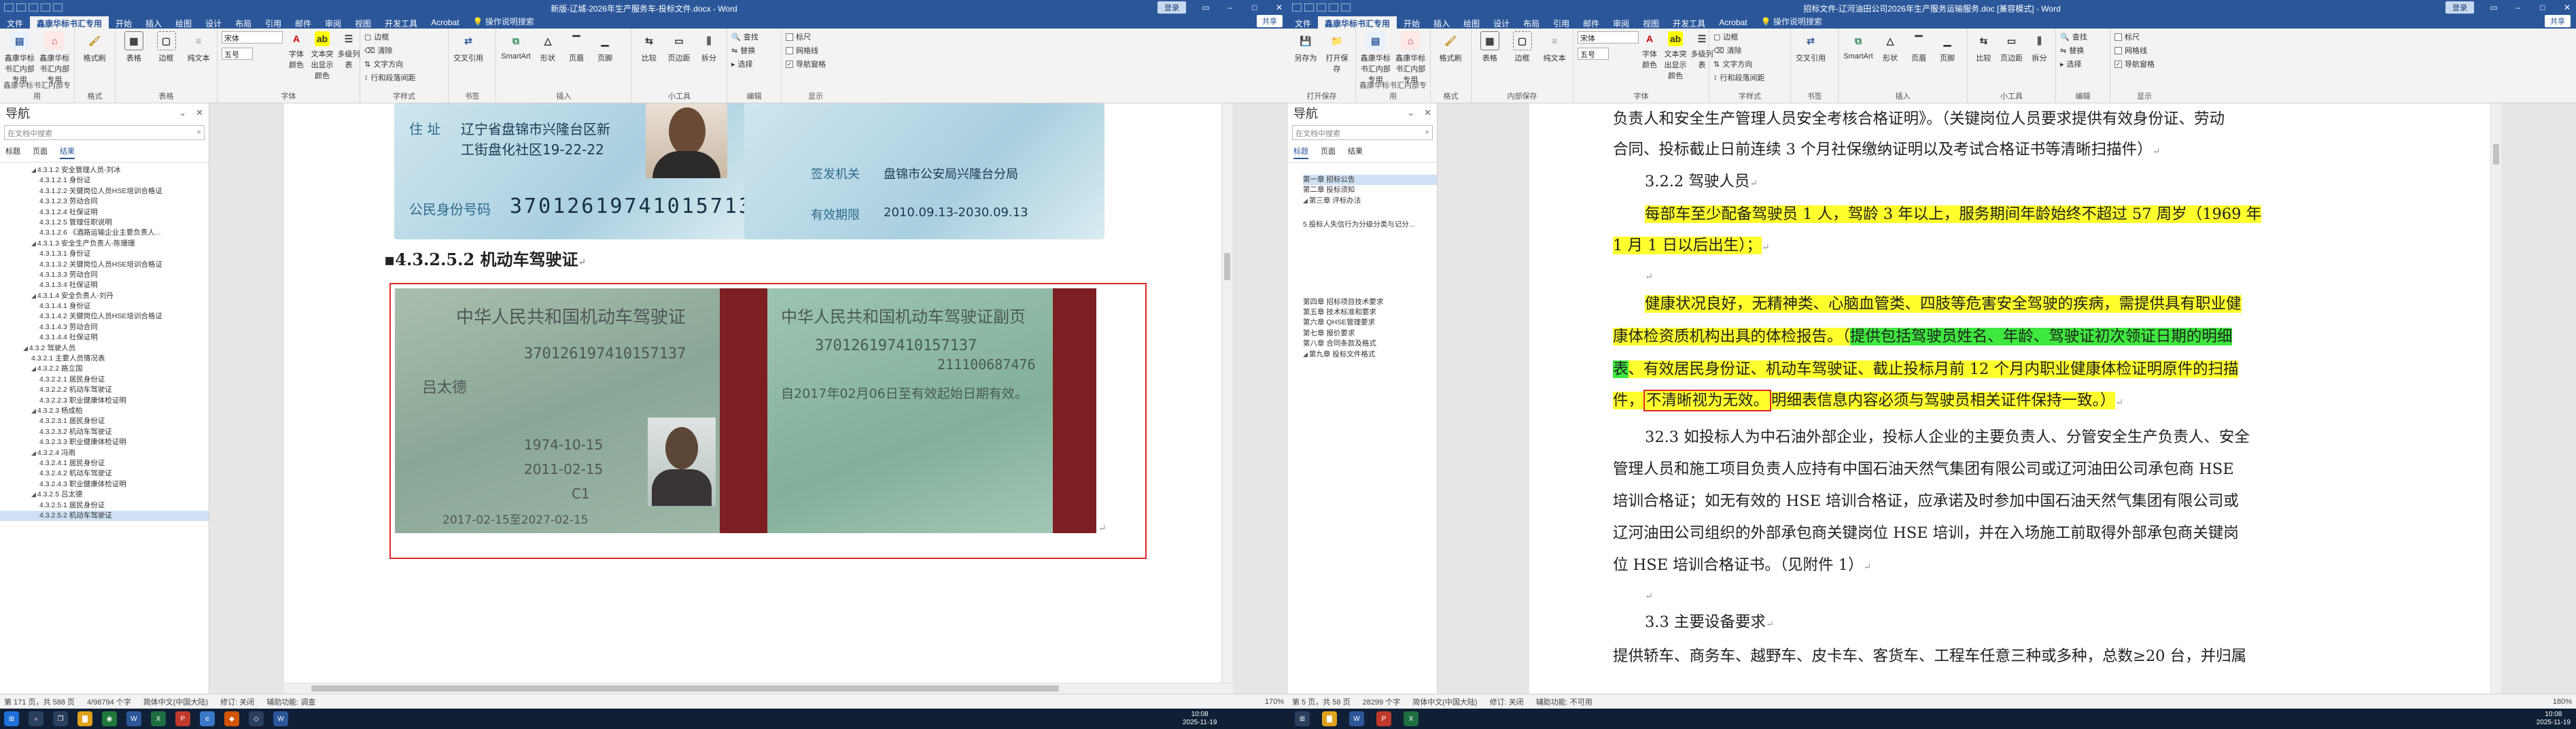 The image size is (2576, 729). Describe the element at coordinates (1370, 180) in the screenshot. I see `nav-item: 第一章 招标公告` at that location.